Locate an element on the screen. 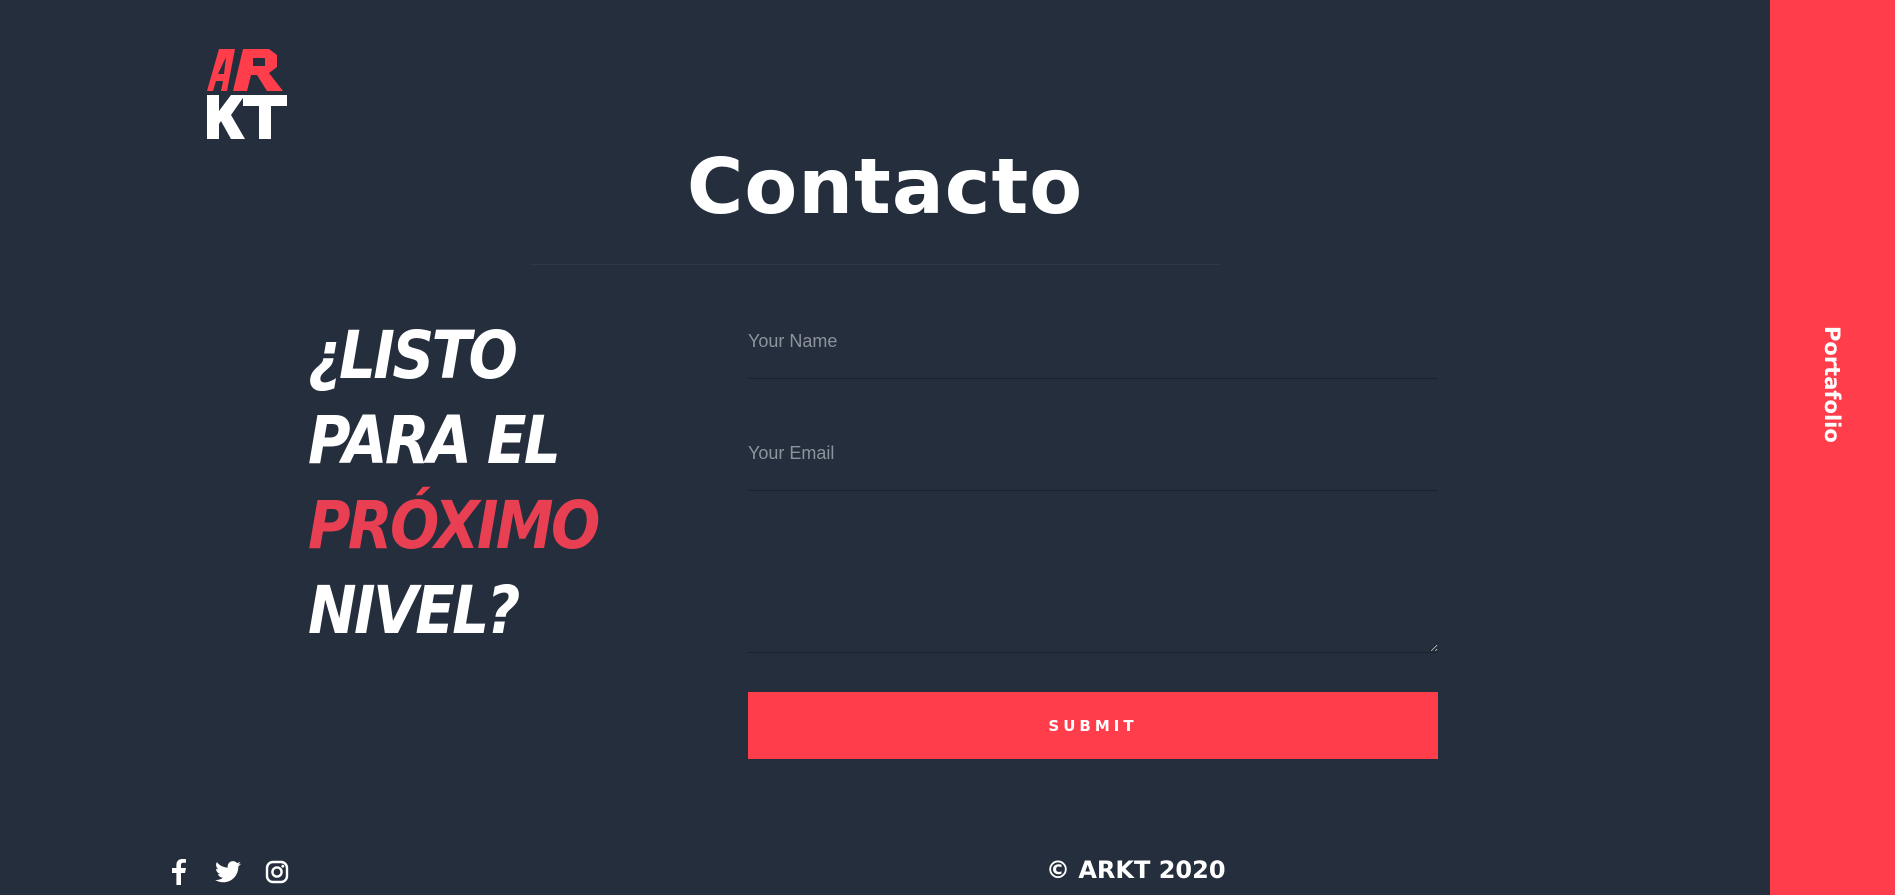  facebook-icon is located at coordinates (179, 872).